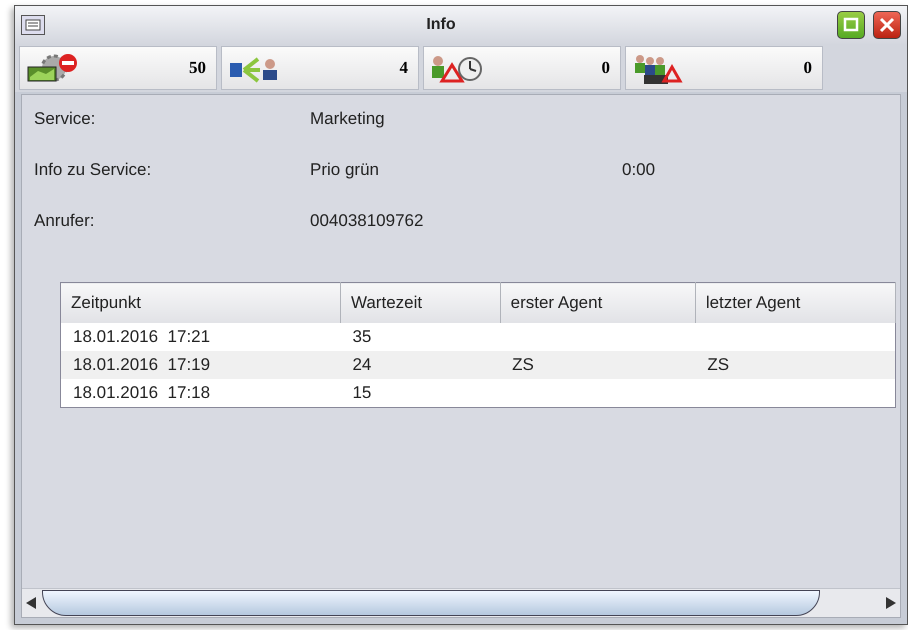 The image size is (908, 630). I want to click on table-cell: 18.01.2016 17:21, so click(200, 337).